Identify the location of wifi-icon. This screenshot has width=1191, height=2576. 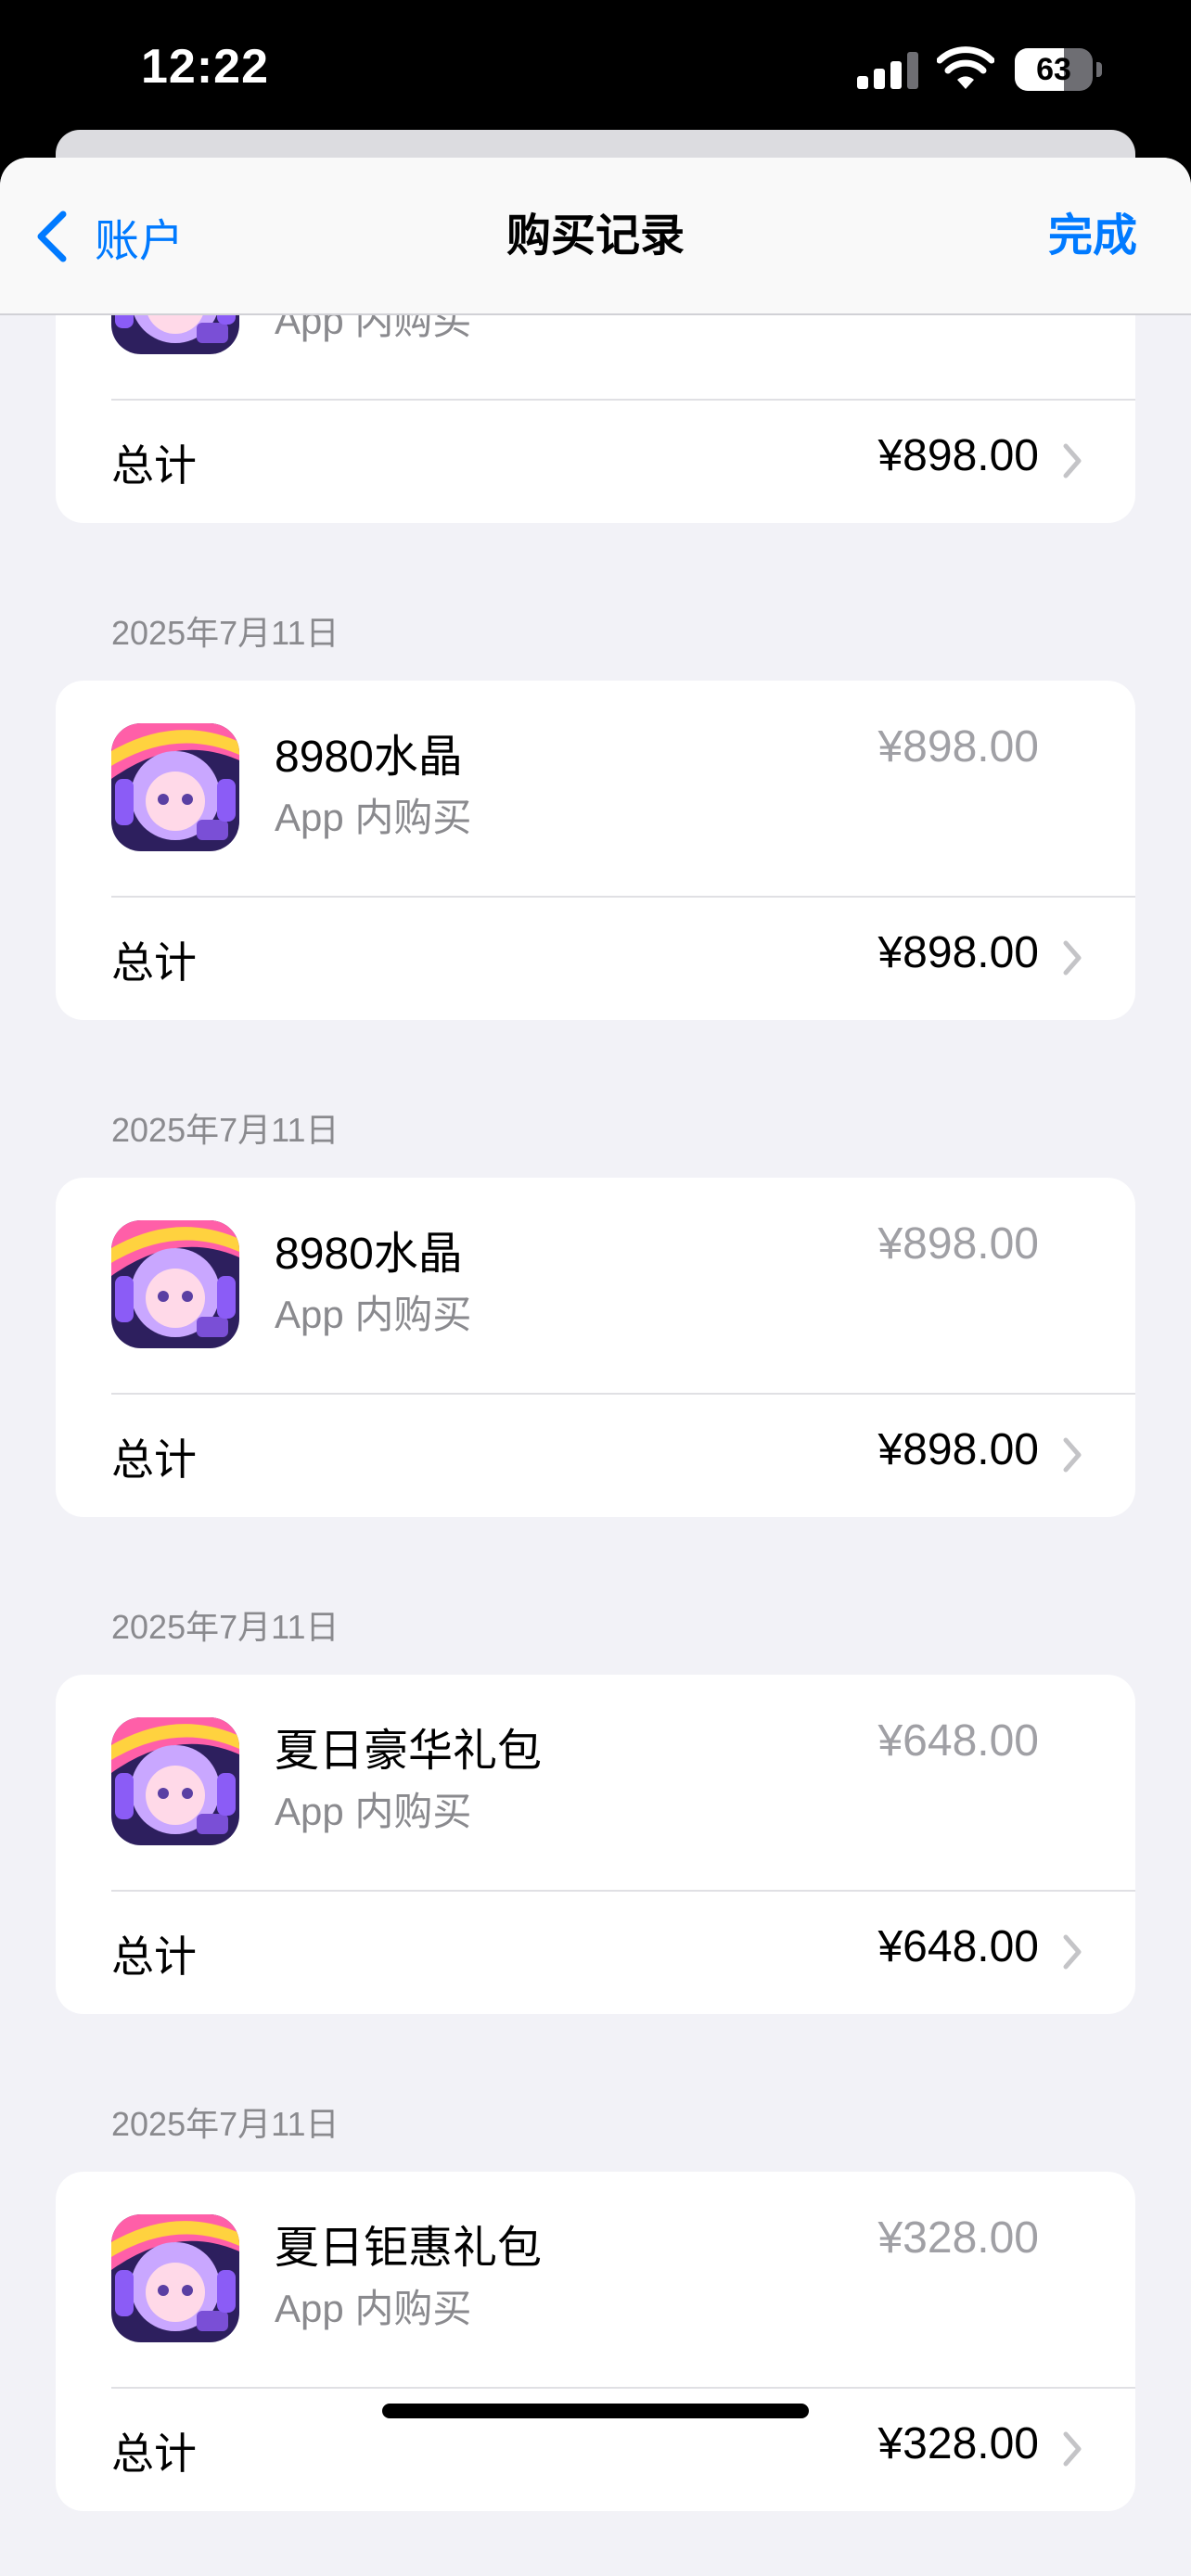
(966, 67).